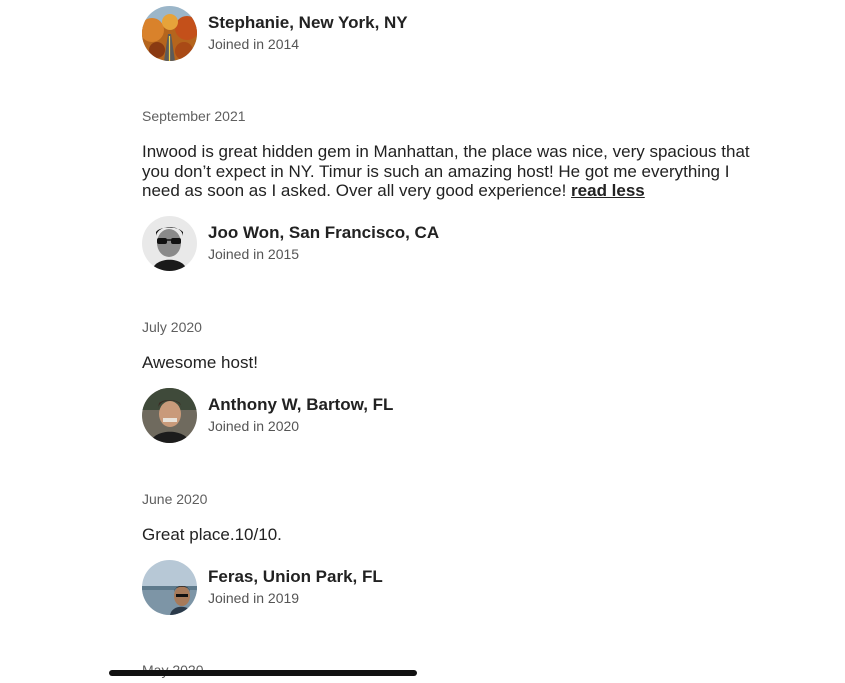 Image resolution: width=845 pixels, height=683 pixels. What do you see at coordinates (254, 598) in the screenshot?
I see `reviewer-joined-date: Joined in 2019` at bounding box center [254, 598].